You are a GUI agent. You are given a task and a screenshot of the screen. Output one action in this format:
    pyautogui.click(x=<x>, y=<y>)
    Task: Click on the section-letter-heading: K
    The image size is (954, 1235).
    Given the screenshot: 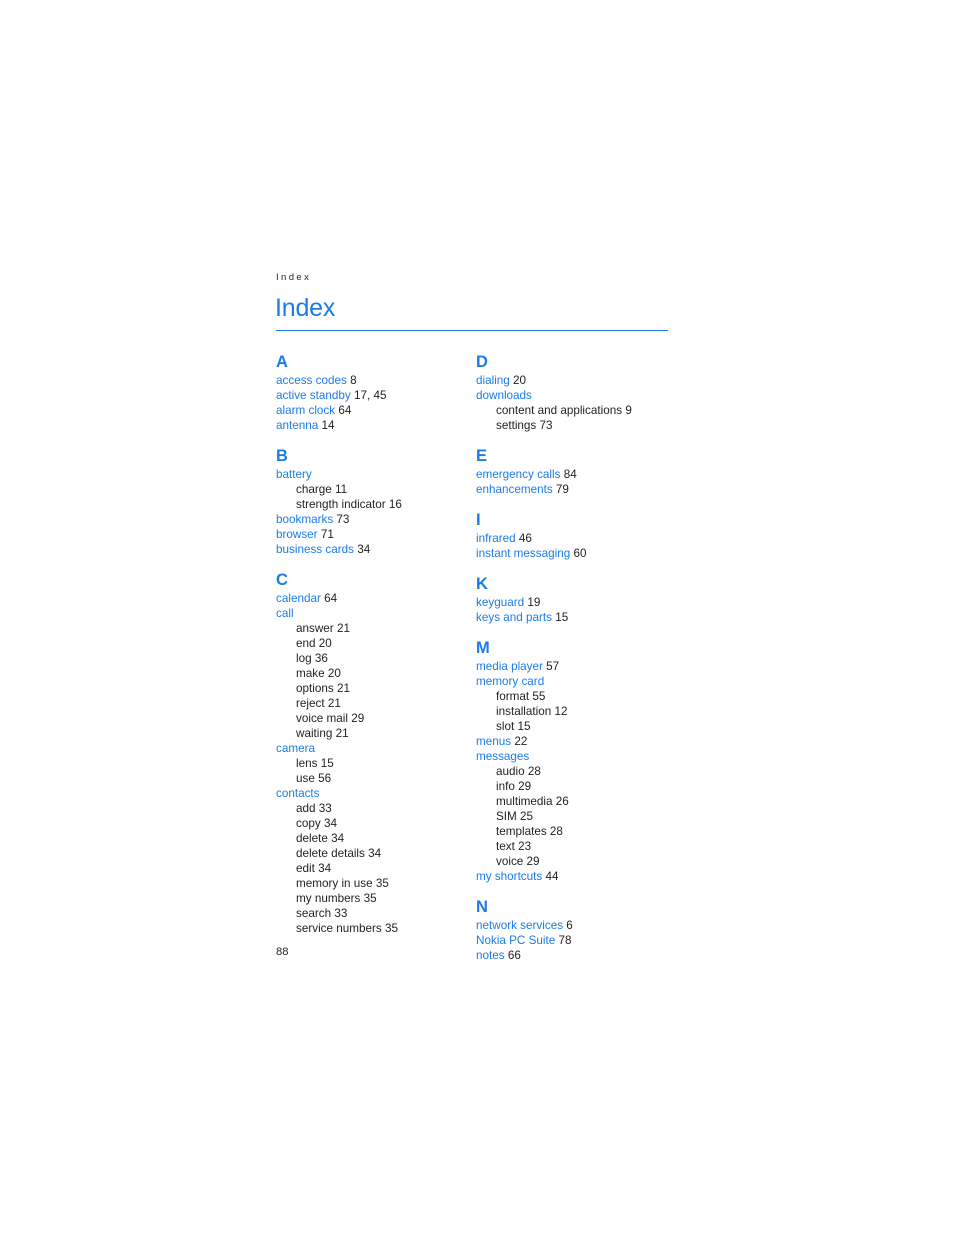 What is the action you would take?
    pyautogui.click(x=482, y=584)
    